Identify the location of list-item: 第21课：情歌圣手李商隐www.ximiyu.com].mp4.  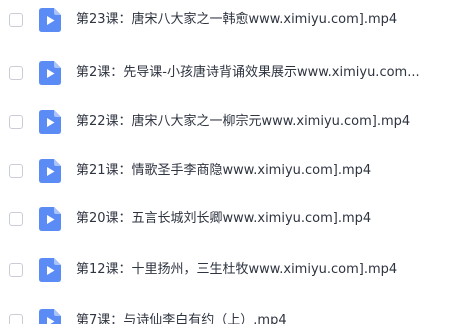
(236, 171).